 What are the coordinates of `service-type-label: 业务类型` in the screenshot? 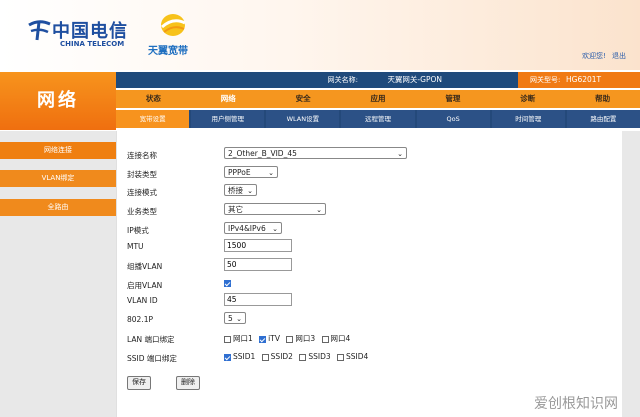 It's located at (142, 211).